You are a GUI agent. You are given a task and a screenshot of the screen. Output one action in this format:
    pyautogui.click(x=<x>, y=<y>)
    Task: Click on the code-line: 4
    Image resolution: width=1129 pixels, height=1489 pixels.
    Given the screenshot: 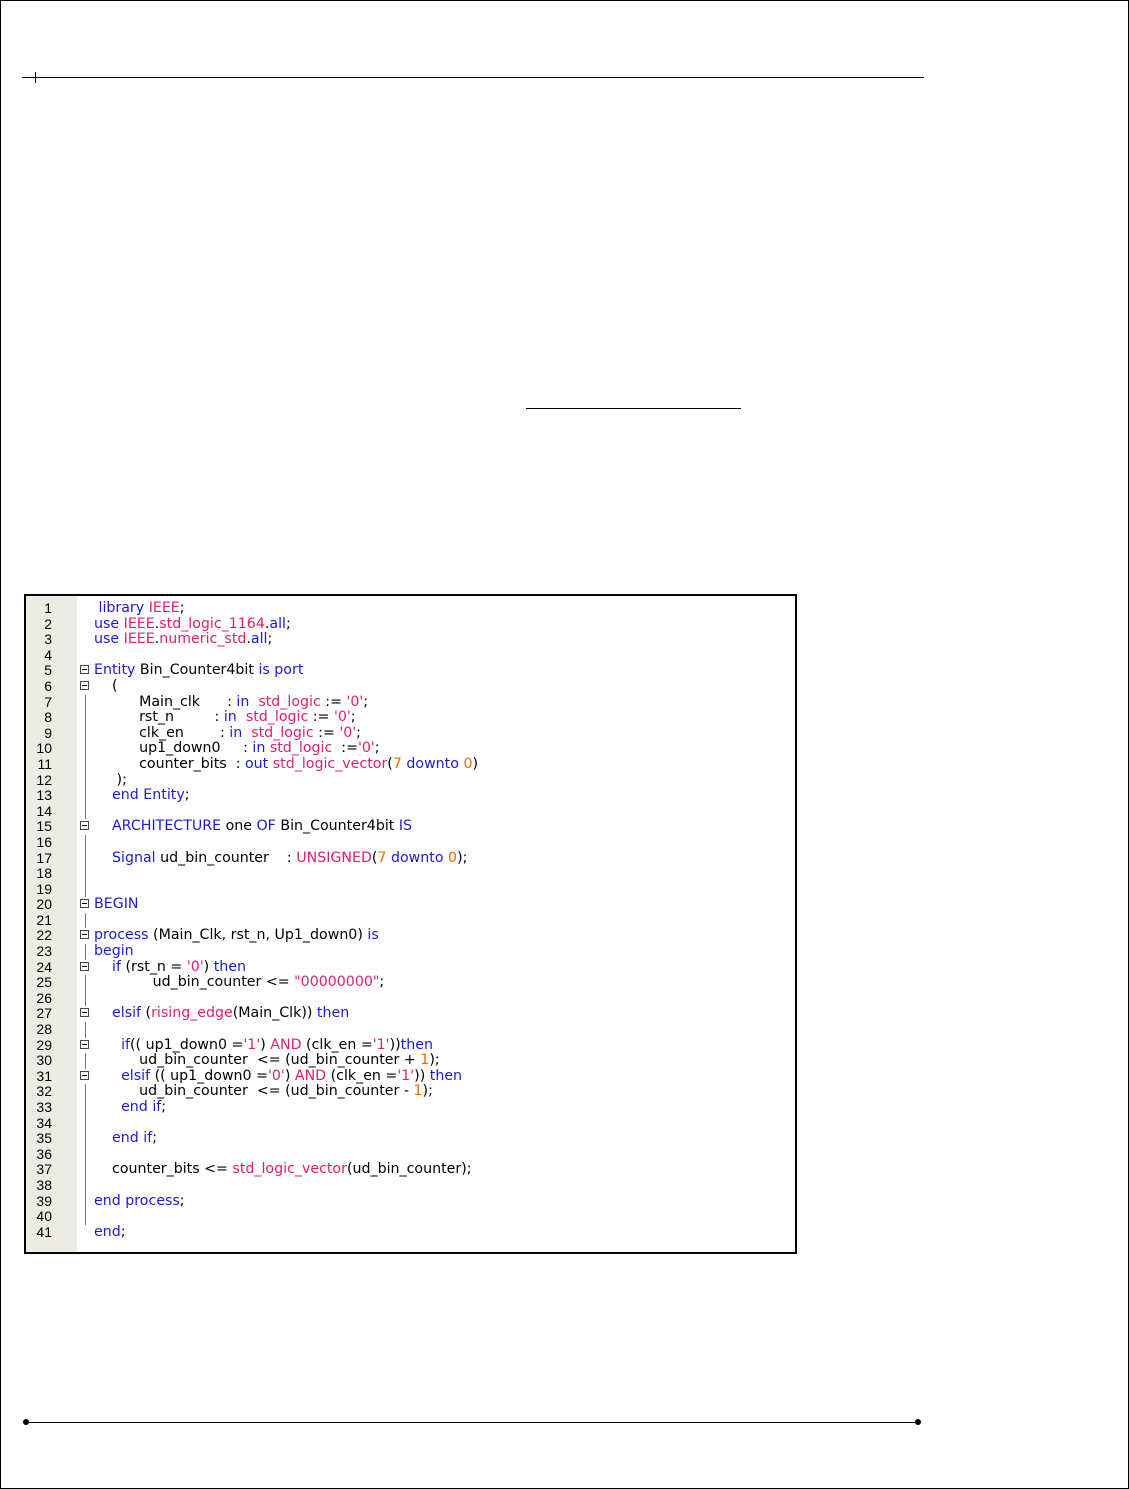 What is the action you would take?
    pyautogui.click(x=410, y=655)
    